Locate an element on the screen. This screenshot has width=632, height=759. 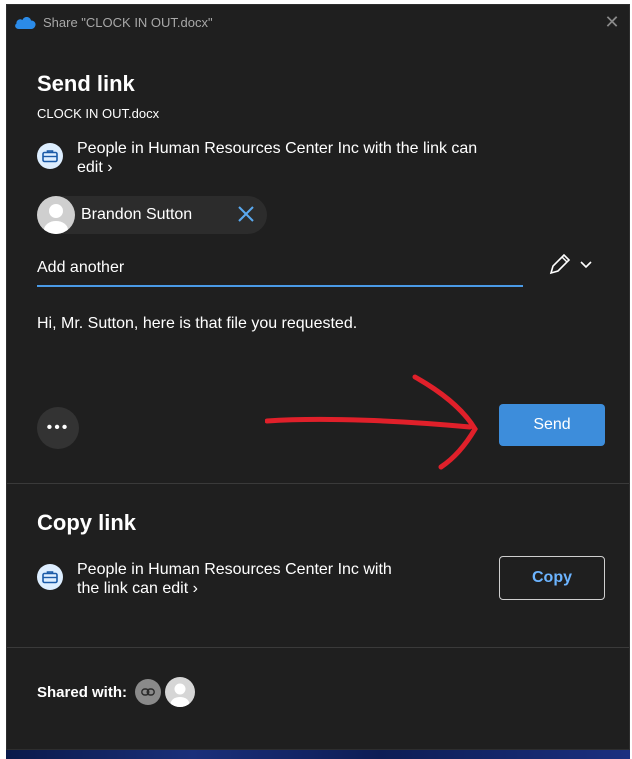
send-link-heading: Send link is located at coordinates (86, 83).